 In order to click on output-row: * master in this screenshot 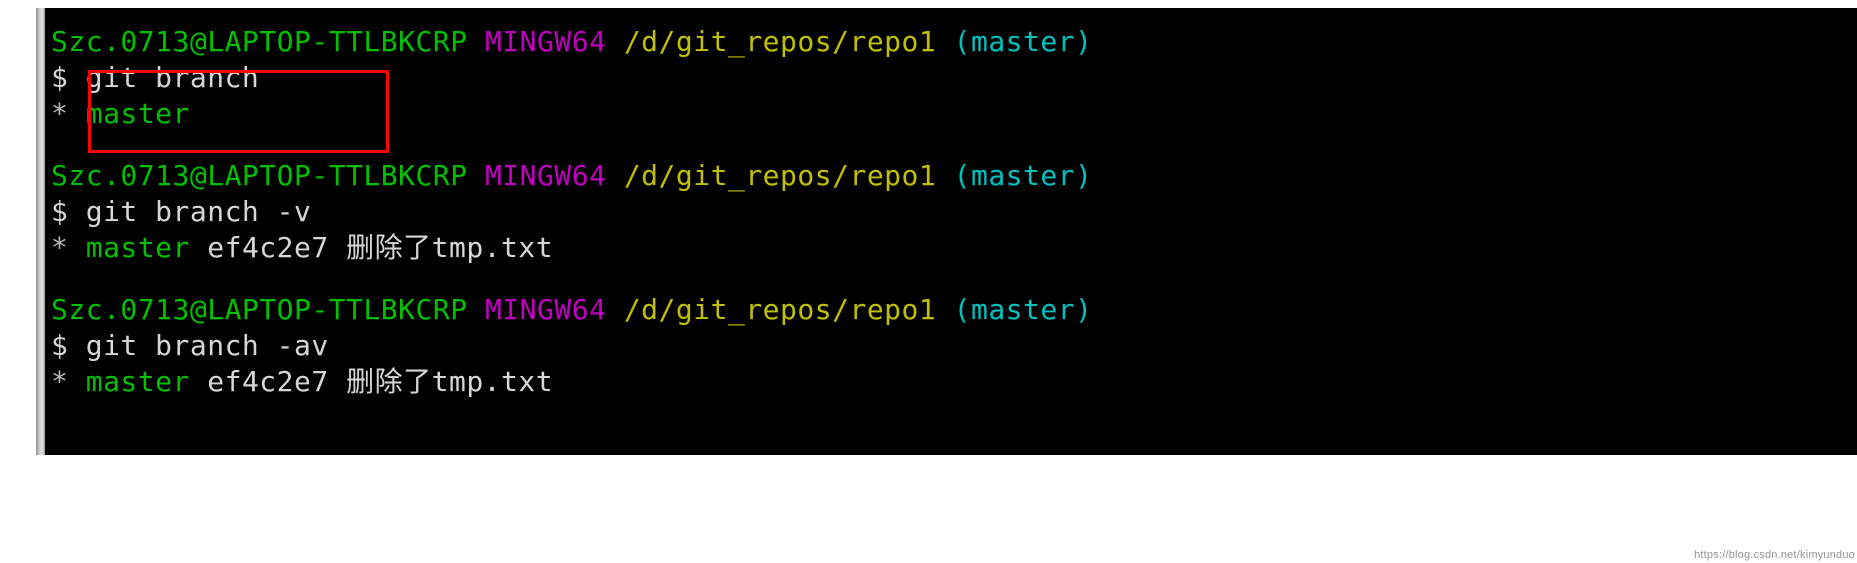, I will do `click(954, 114)`.